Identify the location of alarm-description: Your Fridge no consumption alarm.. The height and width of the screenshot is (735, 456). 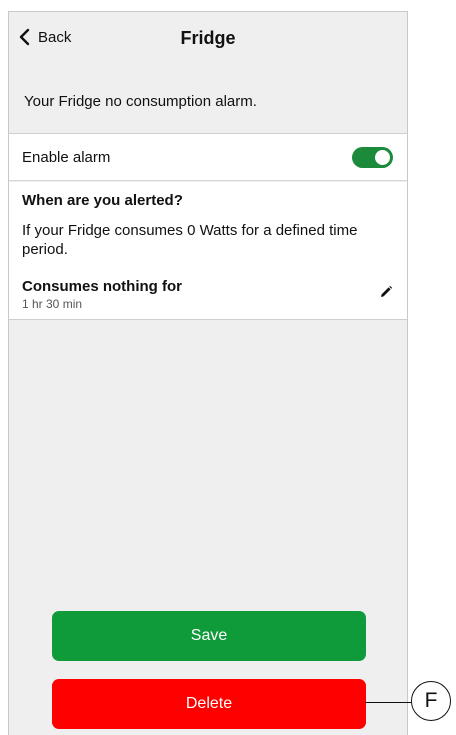
(140, 101).